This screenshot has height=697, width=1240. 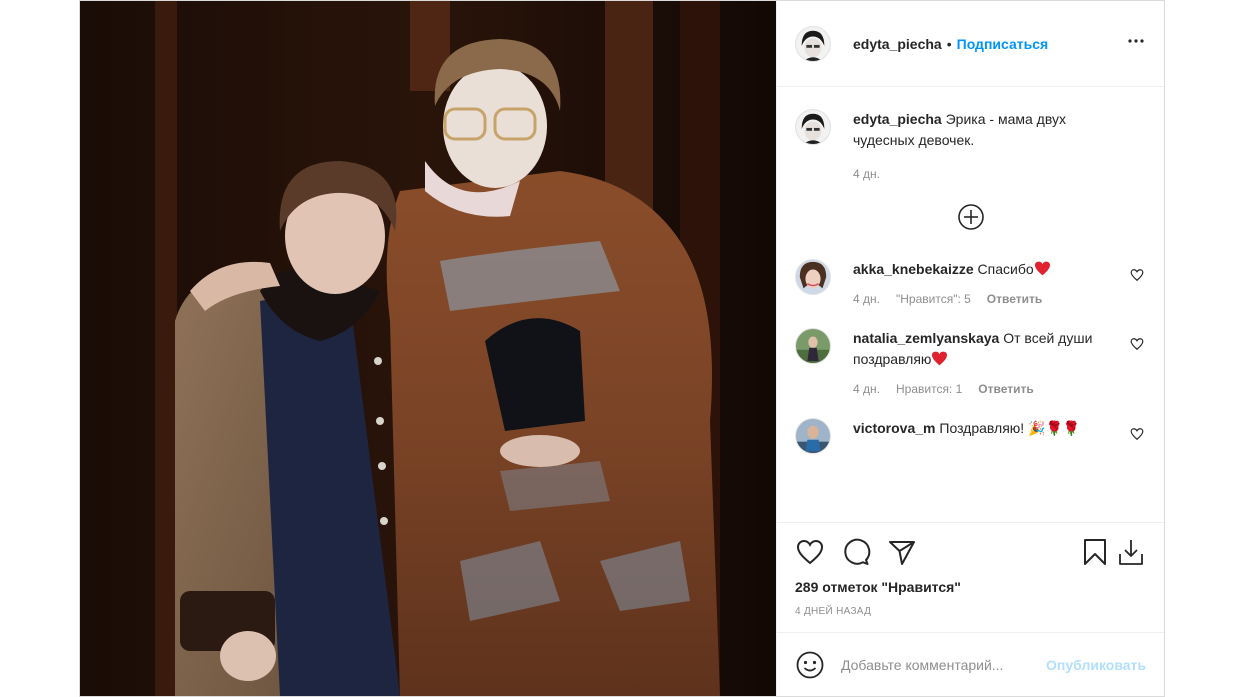 What do you see at coordinates (897, 44) in the screenshot?
I see `header-username: edyta_piecha` at bounding box center [897, 44].